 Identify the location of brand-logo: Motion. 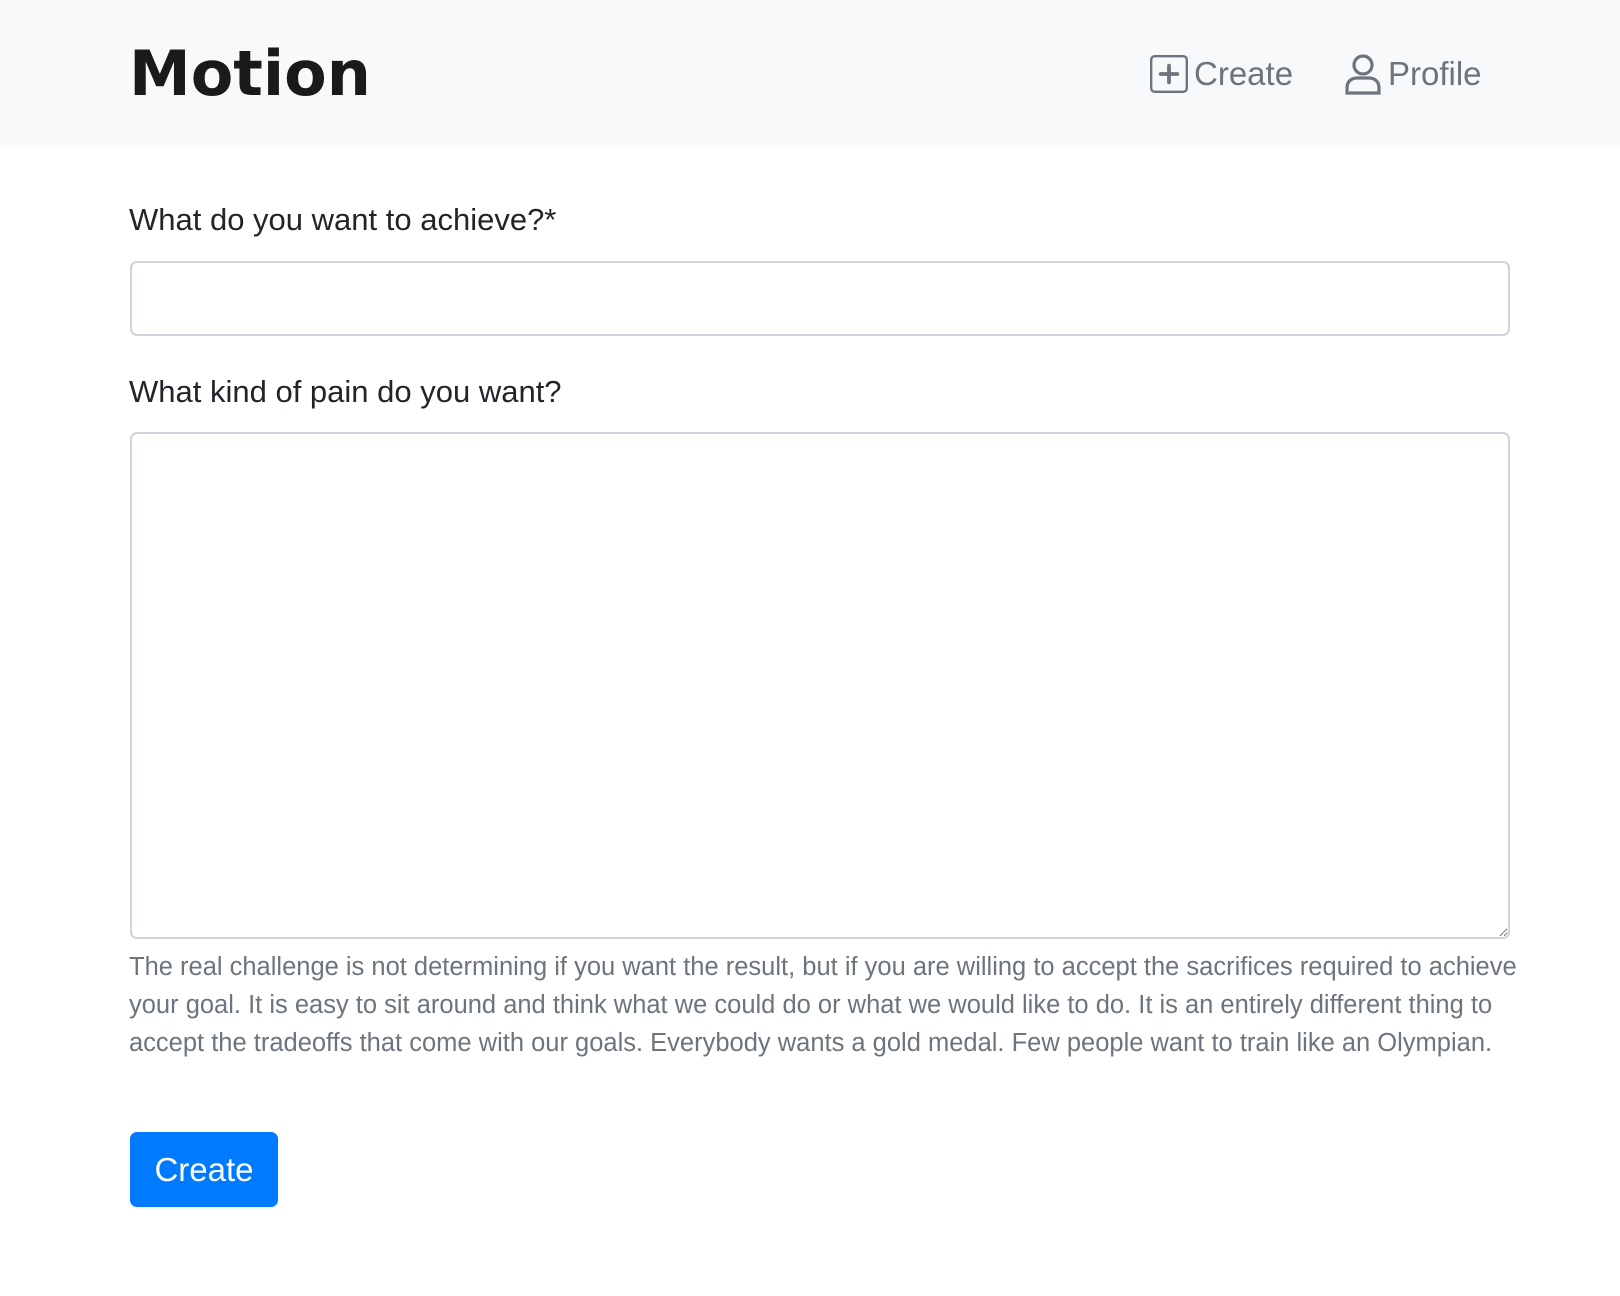
(250, 74).